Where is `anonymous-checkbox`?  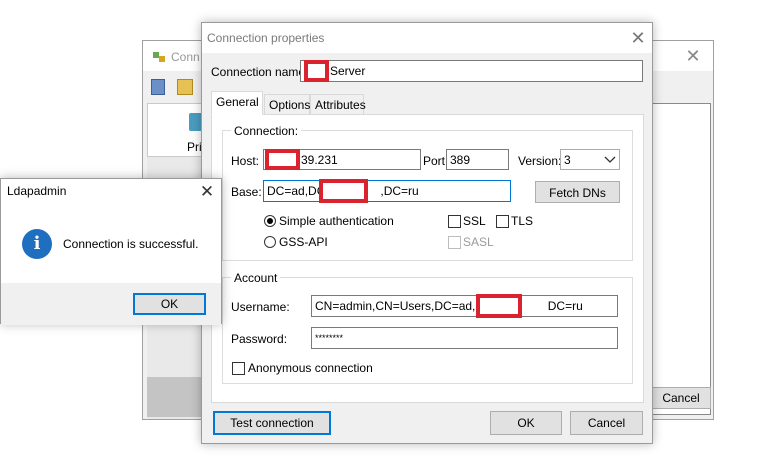
anonymous-checkbox is located at coordinates (238, 368).